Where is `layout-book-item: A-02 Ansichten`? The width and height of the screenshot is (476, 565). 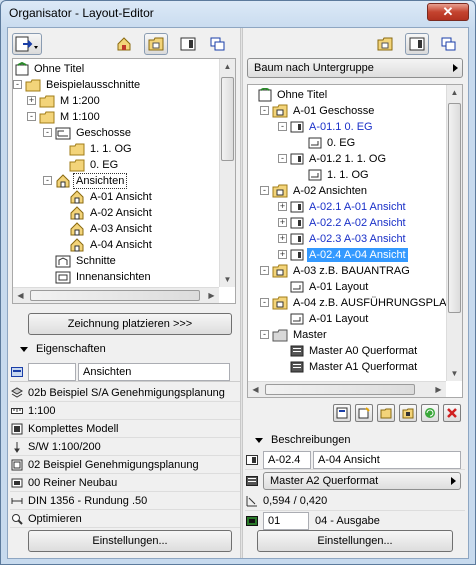
layout-book-item: A-02 Ansichten is located at coordinates (320, 191).